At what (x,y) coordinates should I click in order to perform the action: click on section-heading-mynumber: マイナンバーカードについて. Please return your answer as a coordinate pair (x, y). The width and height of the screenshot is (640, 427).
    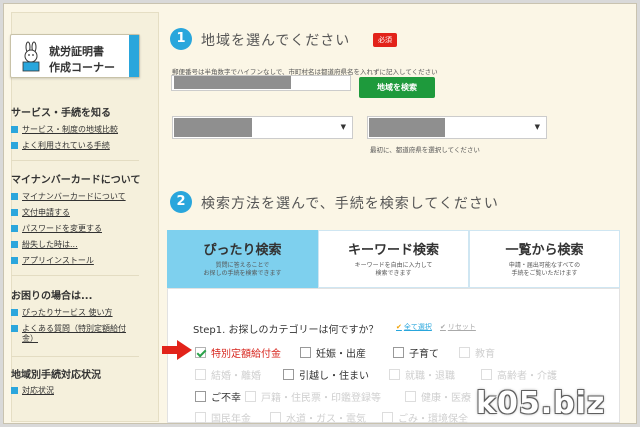
    Looking at the image, I should click on (76, 180).